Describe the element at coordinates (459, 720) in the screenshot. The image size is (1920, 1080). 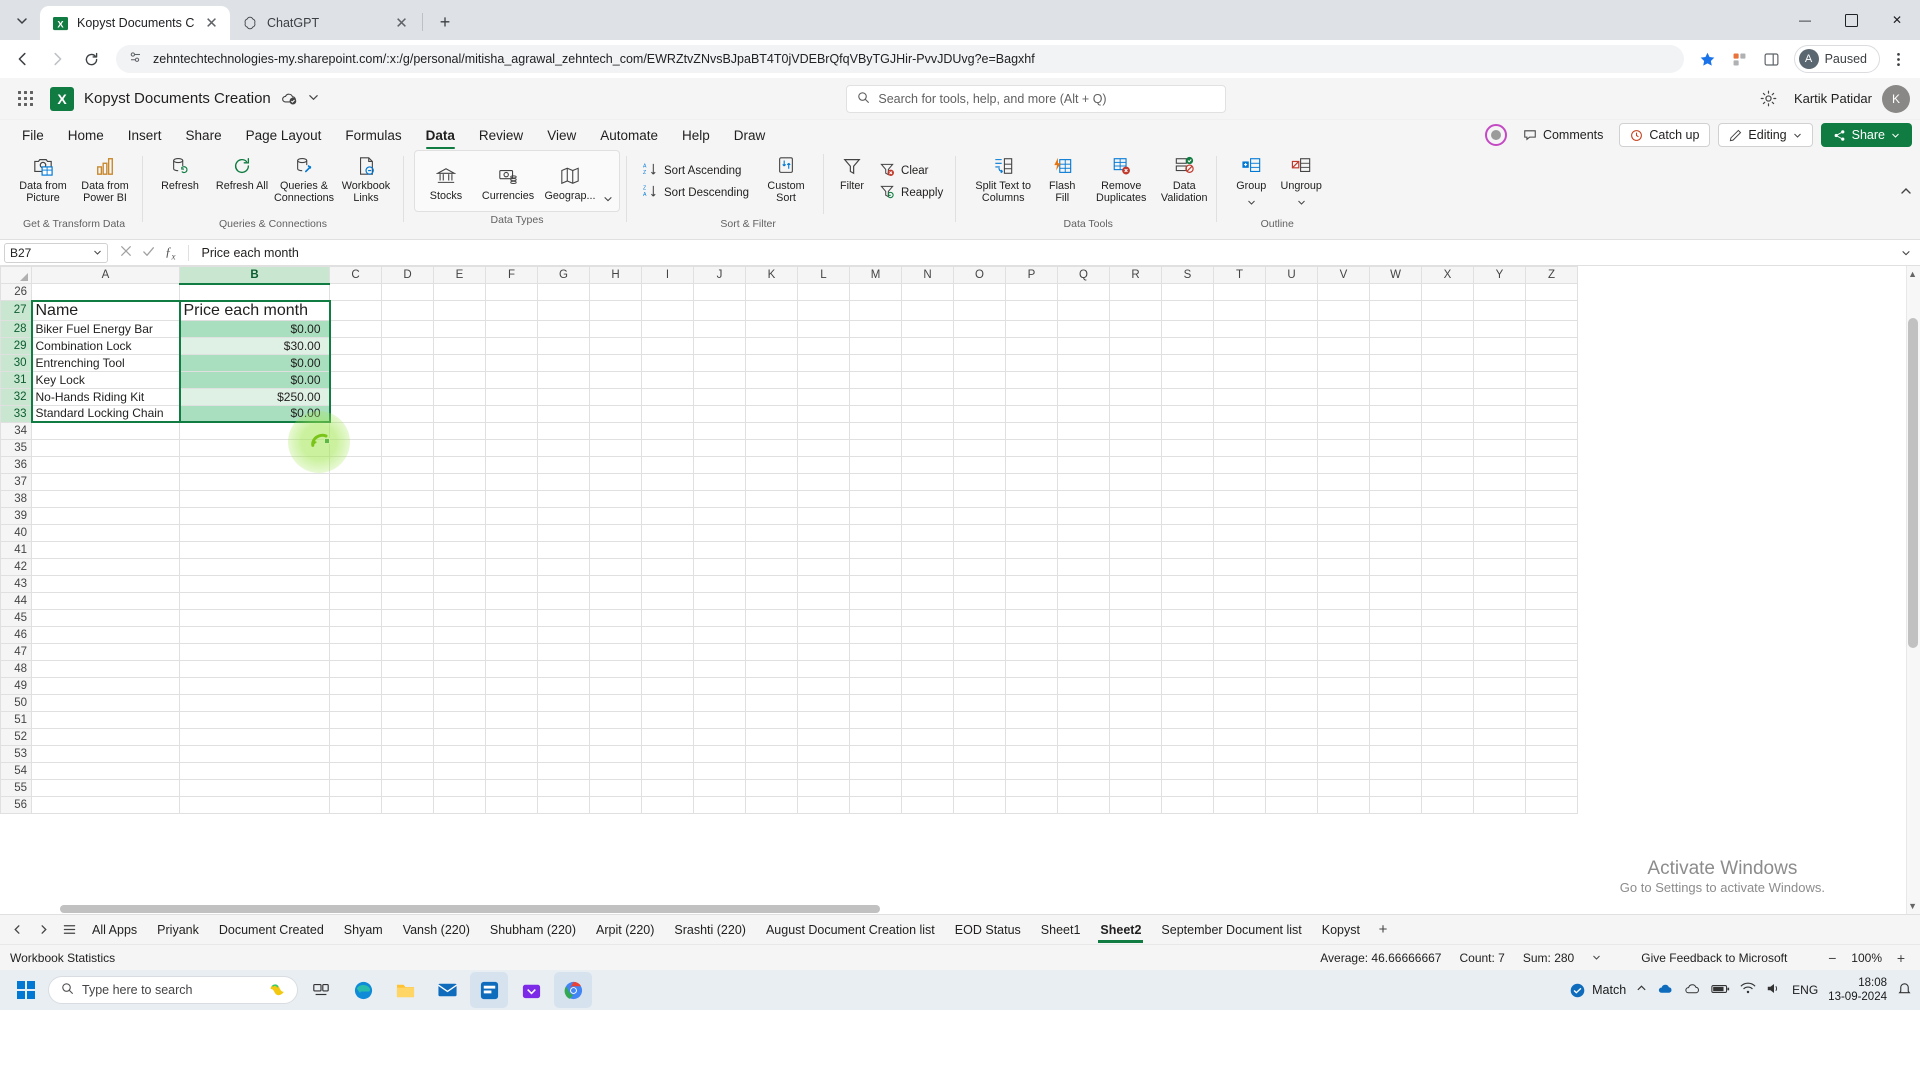
I see `cell-E51` at that location.